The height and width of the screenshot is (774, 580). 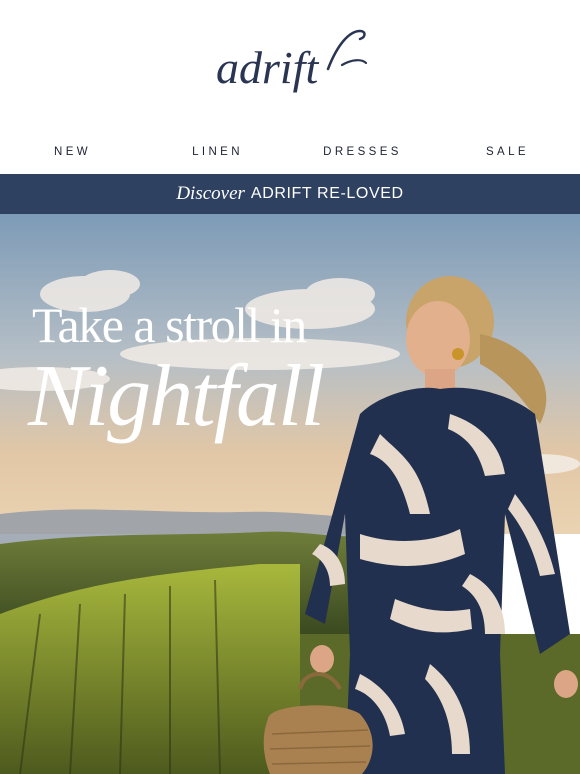 What do you see at coordinates (363, 152) in the screenshot?
I see `nav-item-dresses: DRESSES` at bounding box center [363, 152].